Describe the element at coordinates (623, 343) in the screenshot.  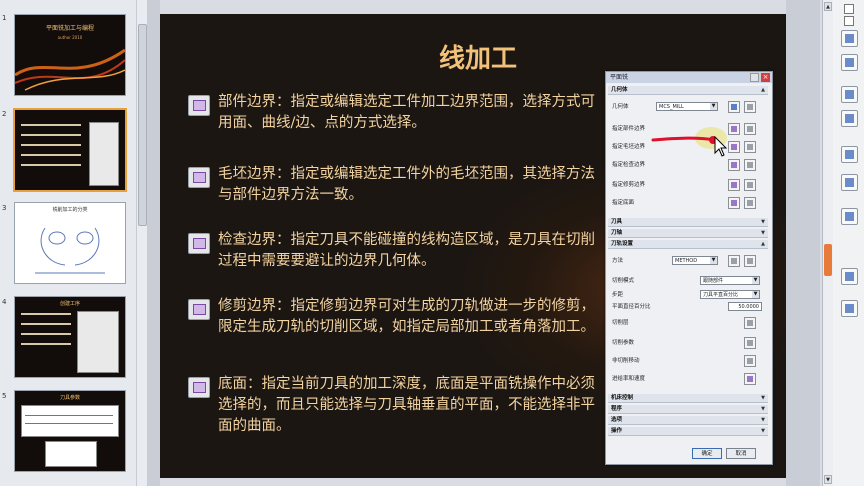
I see `row-label: 切削参数` at that location.